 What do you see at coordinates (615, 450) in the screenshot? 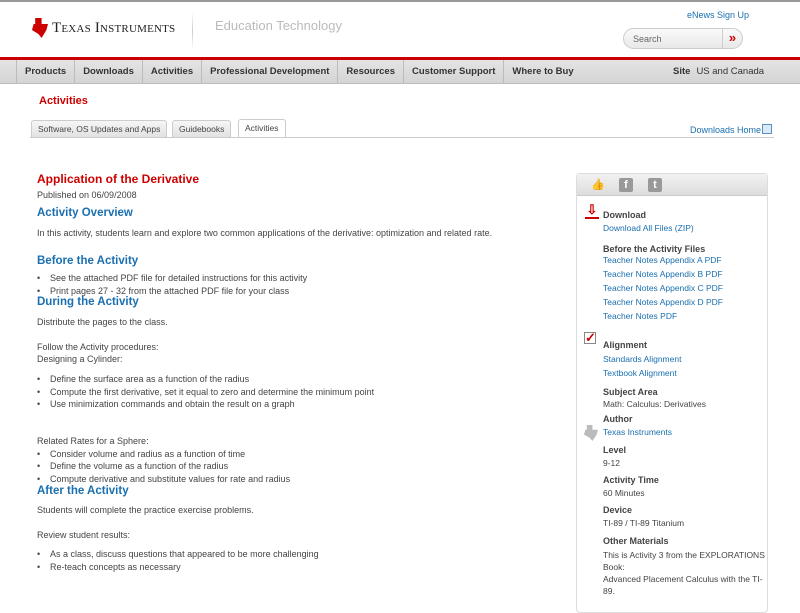
I see `level-heading: Level` at bounding box center [615, 450].